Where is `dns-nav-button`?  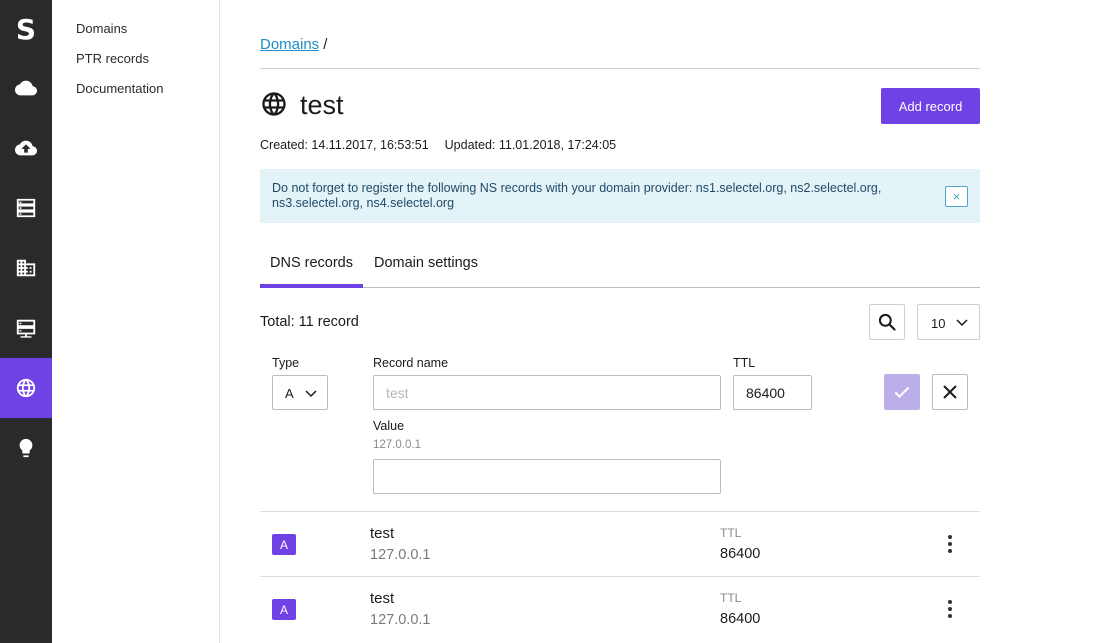
dns-nav-button is located at coordinates (26, 388).